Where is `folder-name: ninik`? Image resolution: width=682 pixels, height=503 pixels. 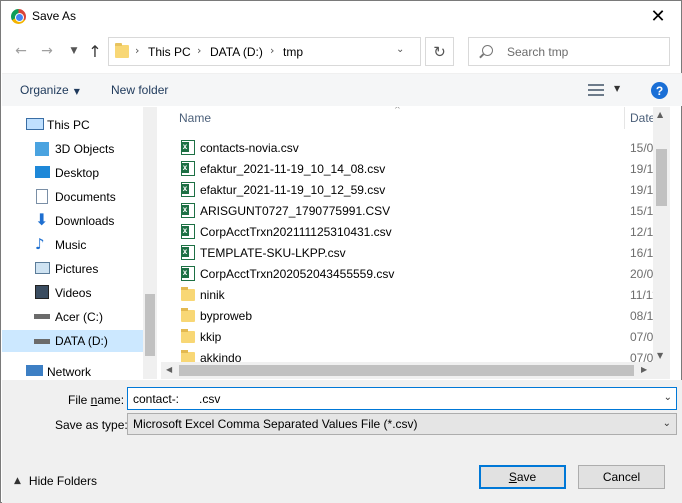
folder-name: ninik is located at coordinates (212, 295).